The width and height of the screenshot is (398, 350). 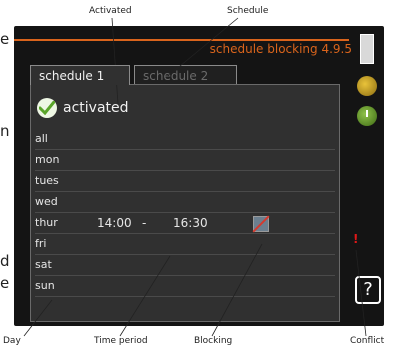 What do you see at coordinates (46, 222) in the screenshot?
I see `day-label: thur` at bounding box center [46, 222].